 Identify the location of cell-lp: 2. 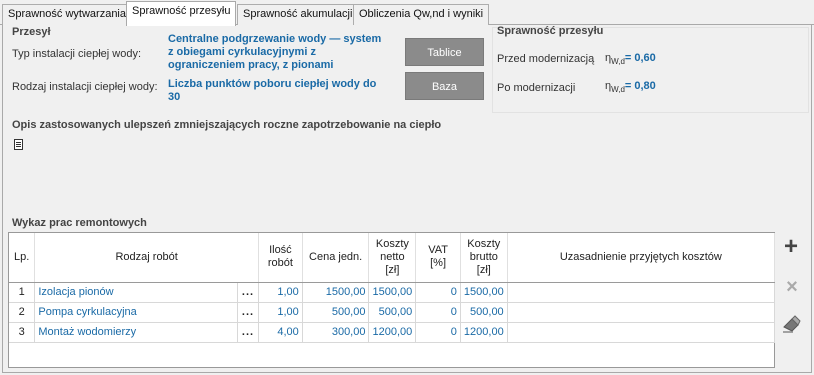
(22, 312).